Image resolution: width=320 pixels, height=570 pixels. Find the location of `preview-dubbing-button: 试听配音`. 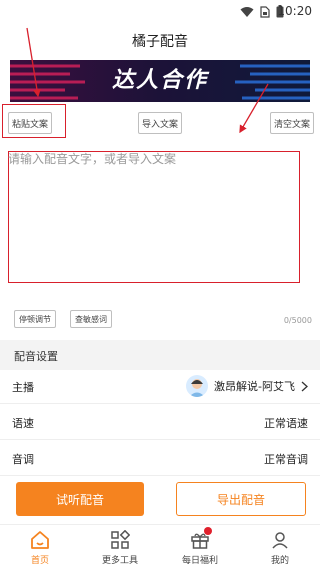

preview-dubbing-button: 试听配音 is located at coordinates (80, 499).